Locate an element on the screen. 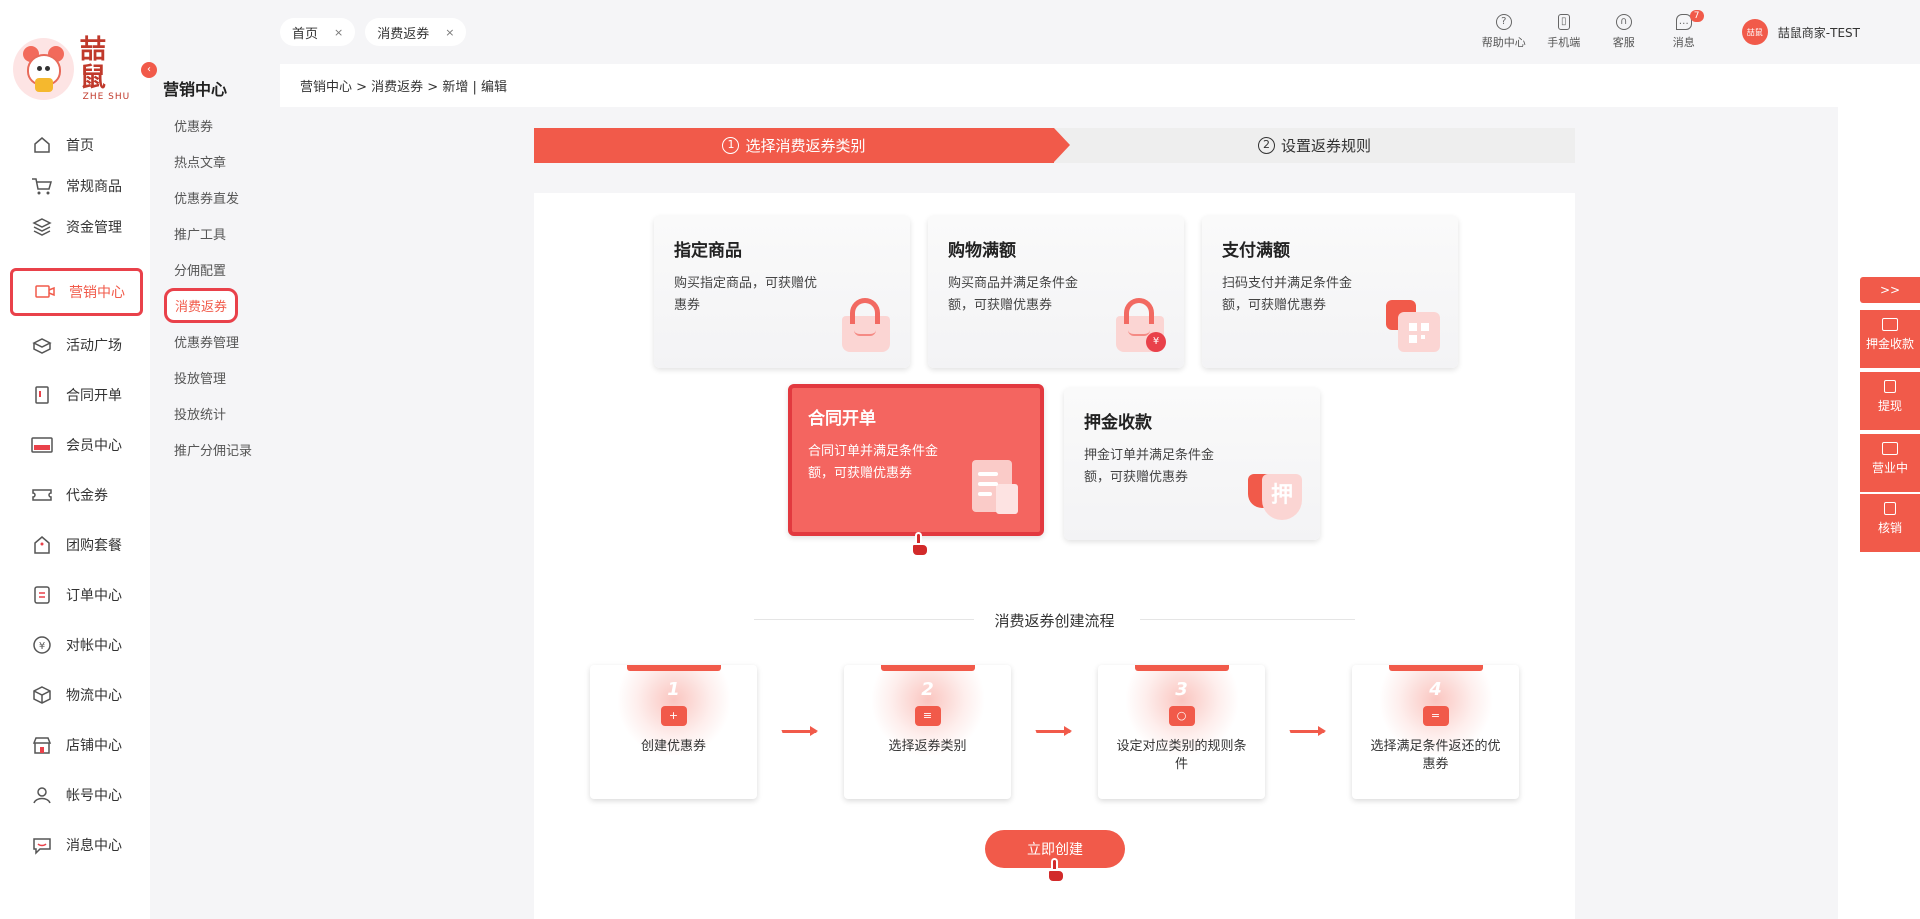 The height and width of the screenshot is (919, 1920). card-icon is located at coordinates (1890, 324).